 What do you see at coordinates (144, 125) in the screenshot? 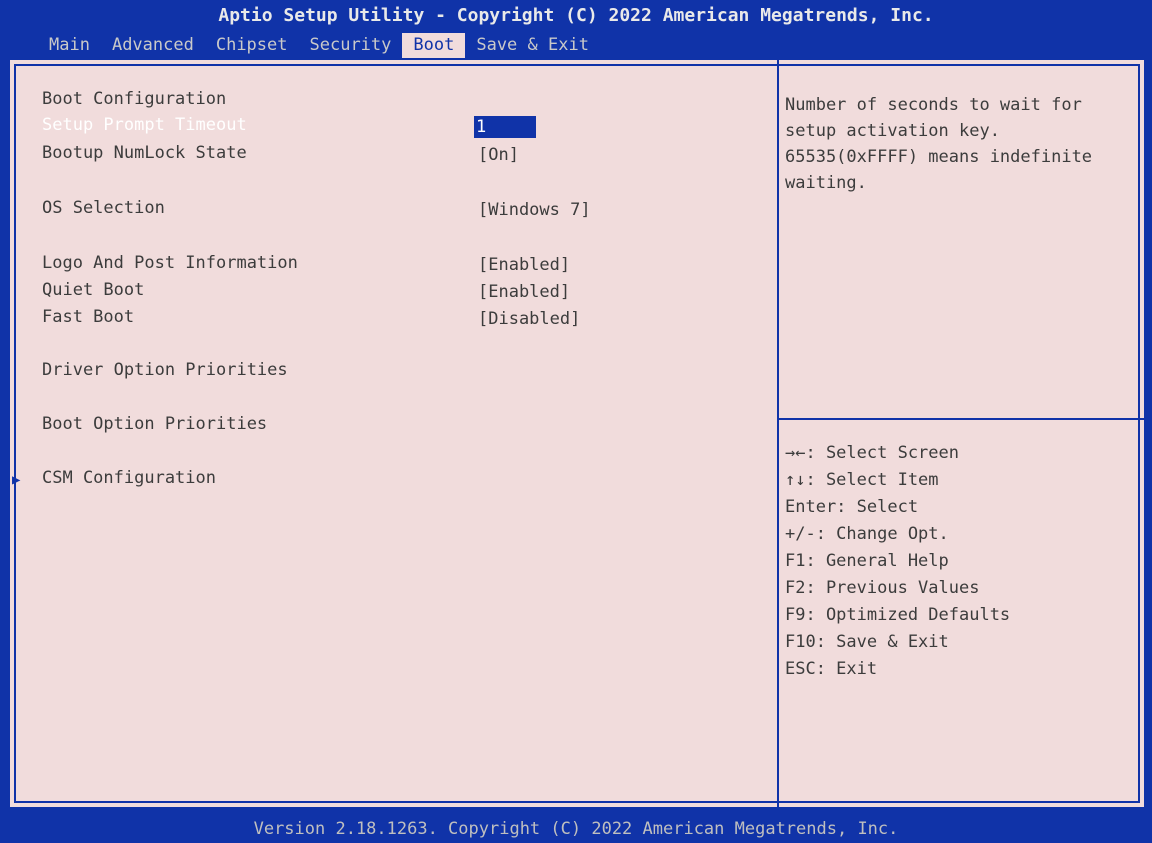
I see `setting-label-setup-prompt-timeout: Setup Prompt Timeout` at bounding box center [144, 125].